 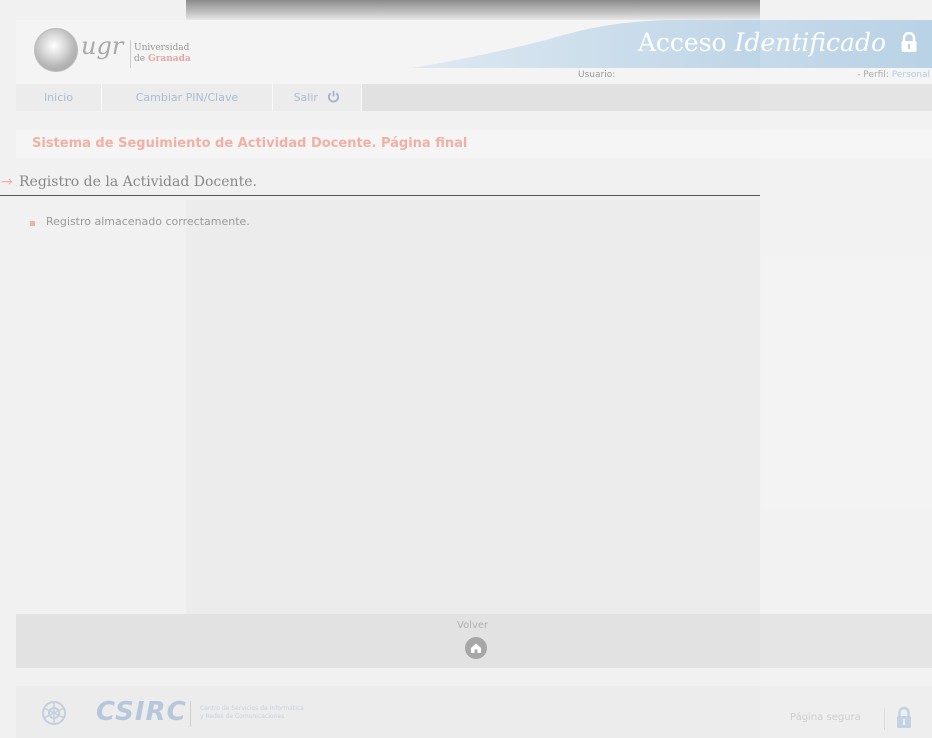 What do you see at coordinates (305, 97) in the screenshot?
I see `nav-item-salir-label: Salir` at bounding box center [305, 97].